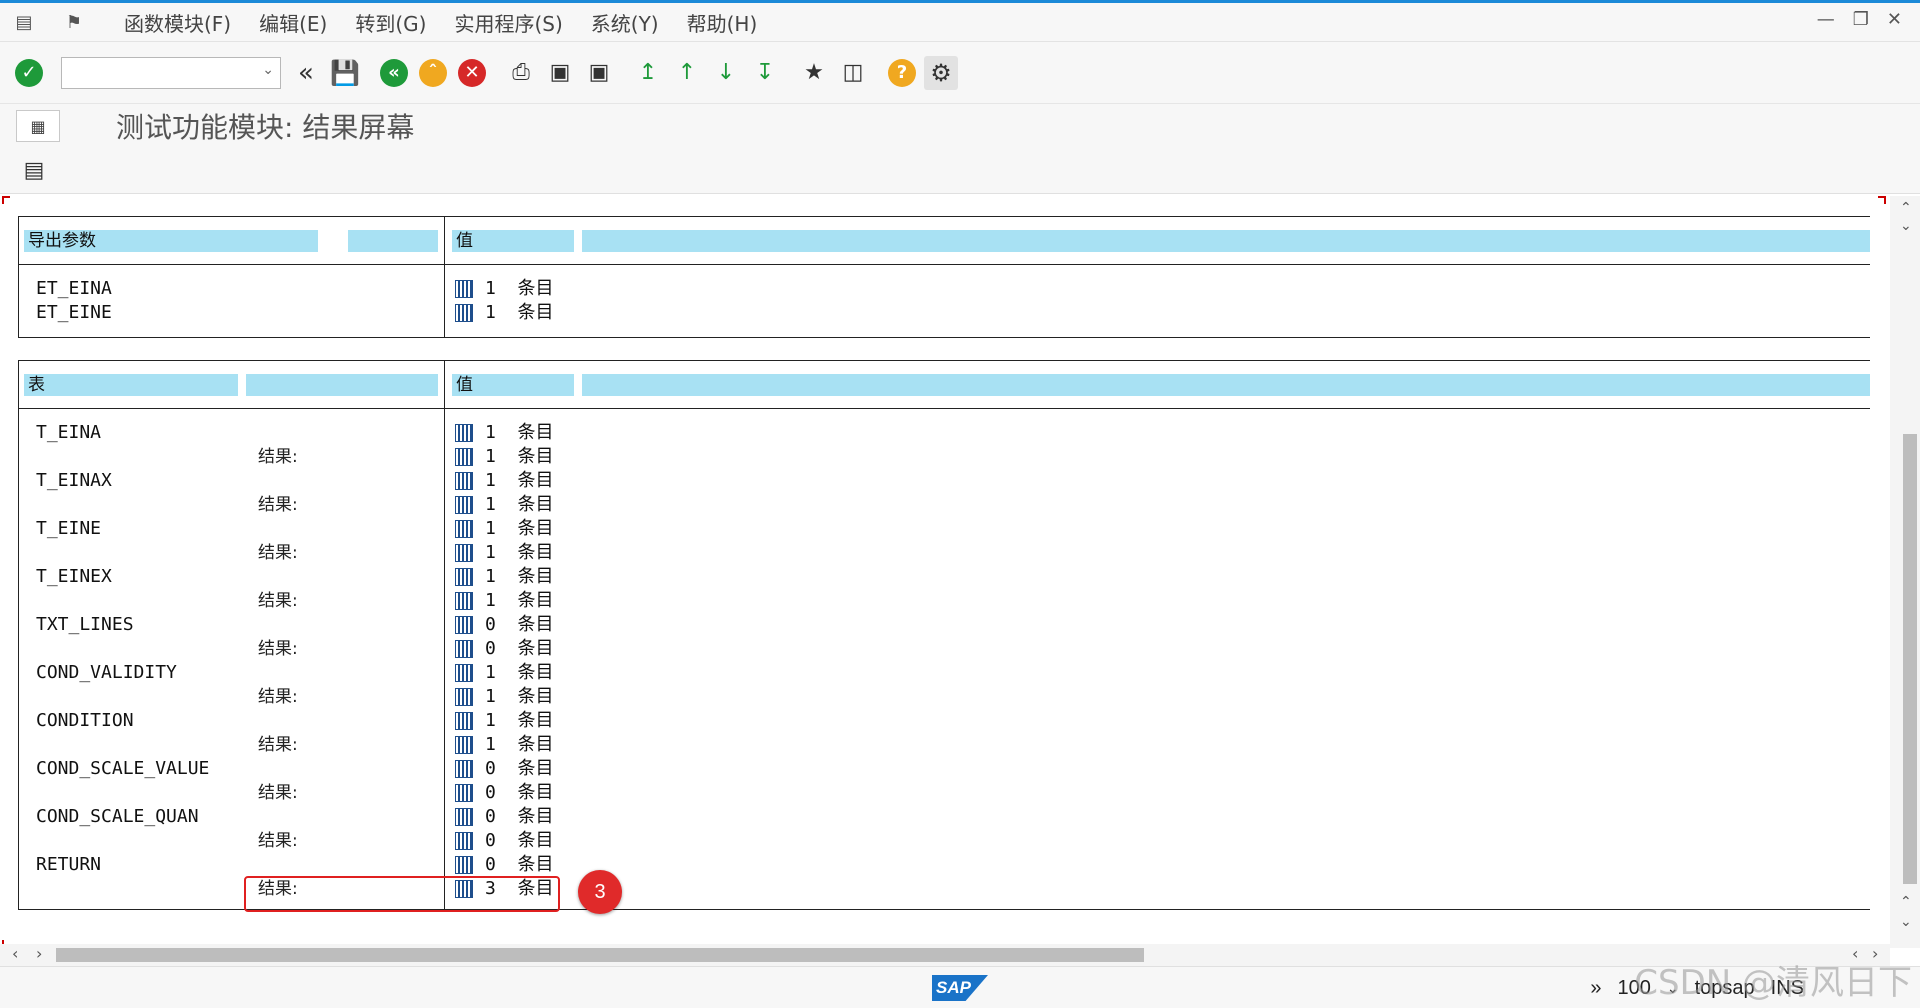 The height and width of the screenshot is (1008, 1920). I want to click on status-bar: SAP » 100 ⌄ topsap INS, so click(960, 987).